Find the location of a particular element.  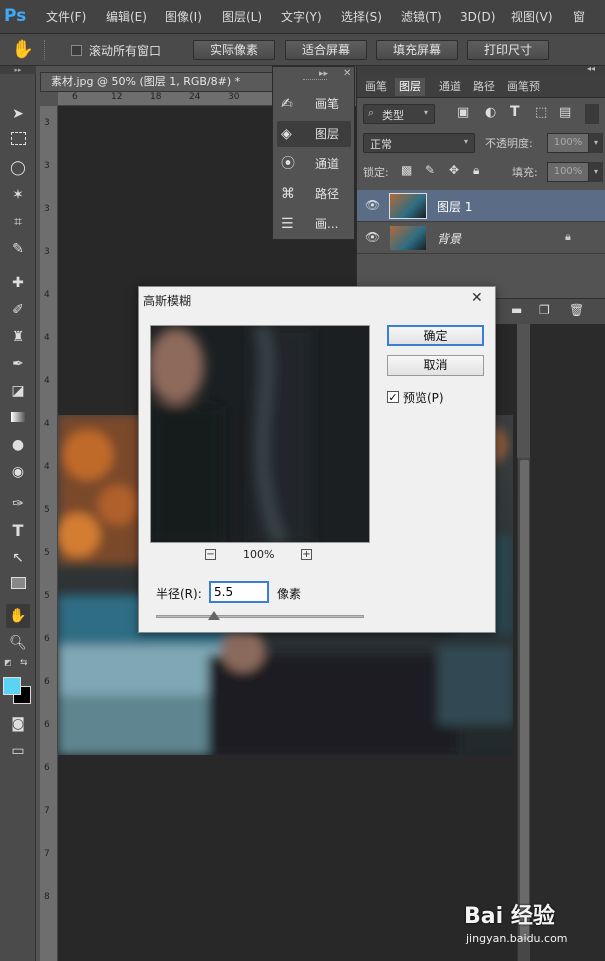

menu-view: 视图(V) is located at coordinates (532, 17).